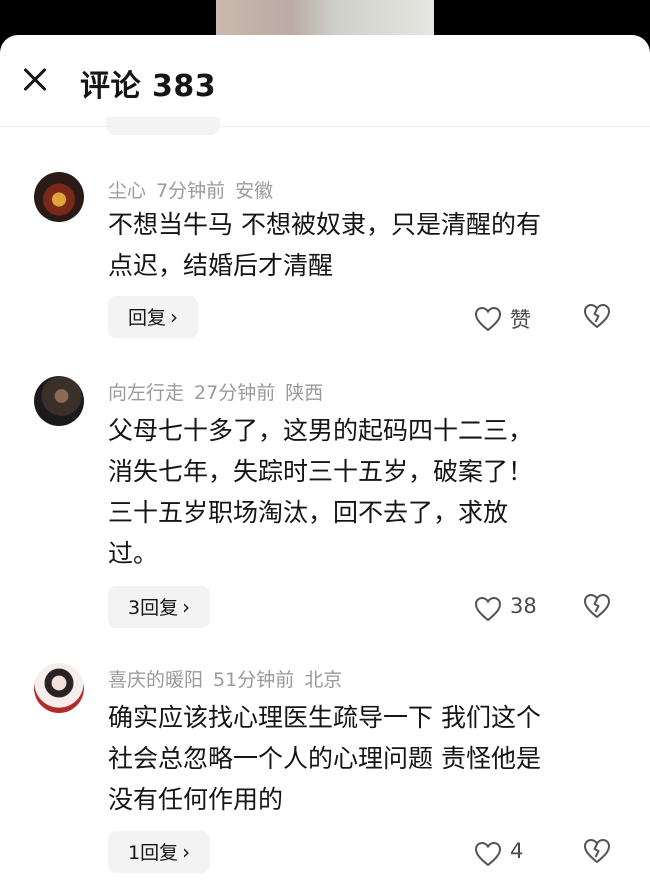 This screenshot has width=650, height=885. Describe the element at coordinates (148, 86) in the screenshot. I see `comment-count-title: 评论 383` at that location.